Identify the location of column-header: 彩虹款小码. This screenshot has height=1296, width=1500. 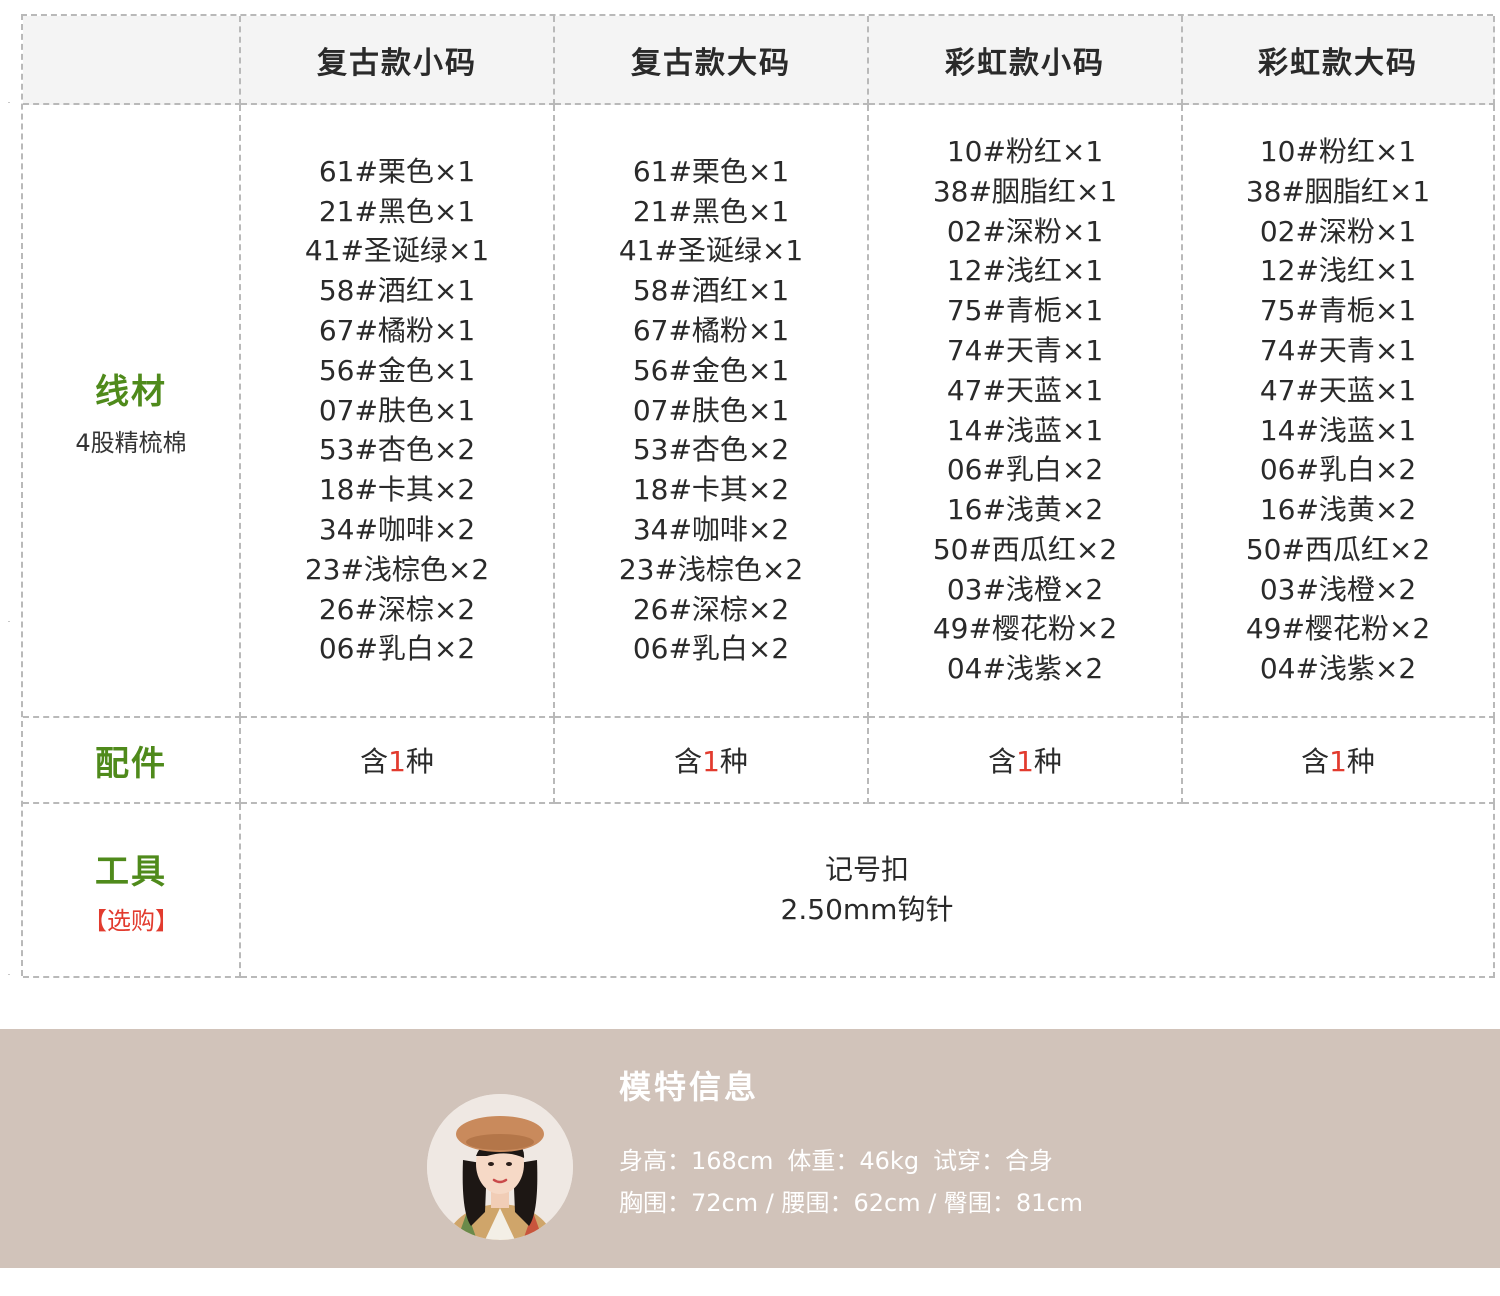
(1026, 60).